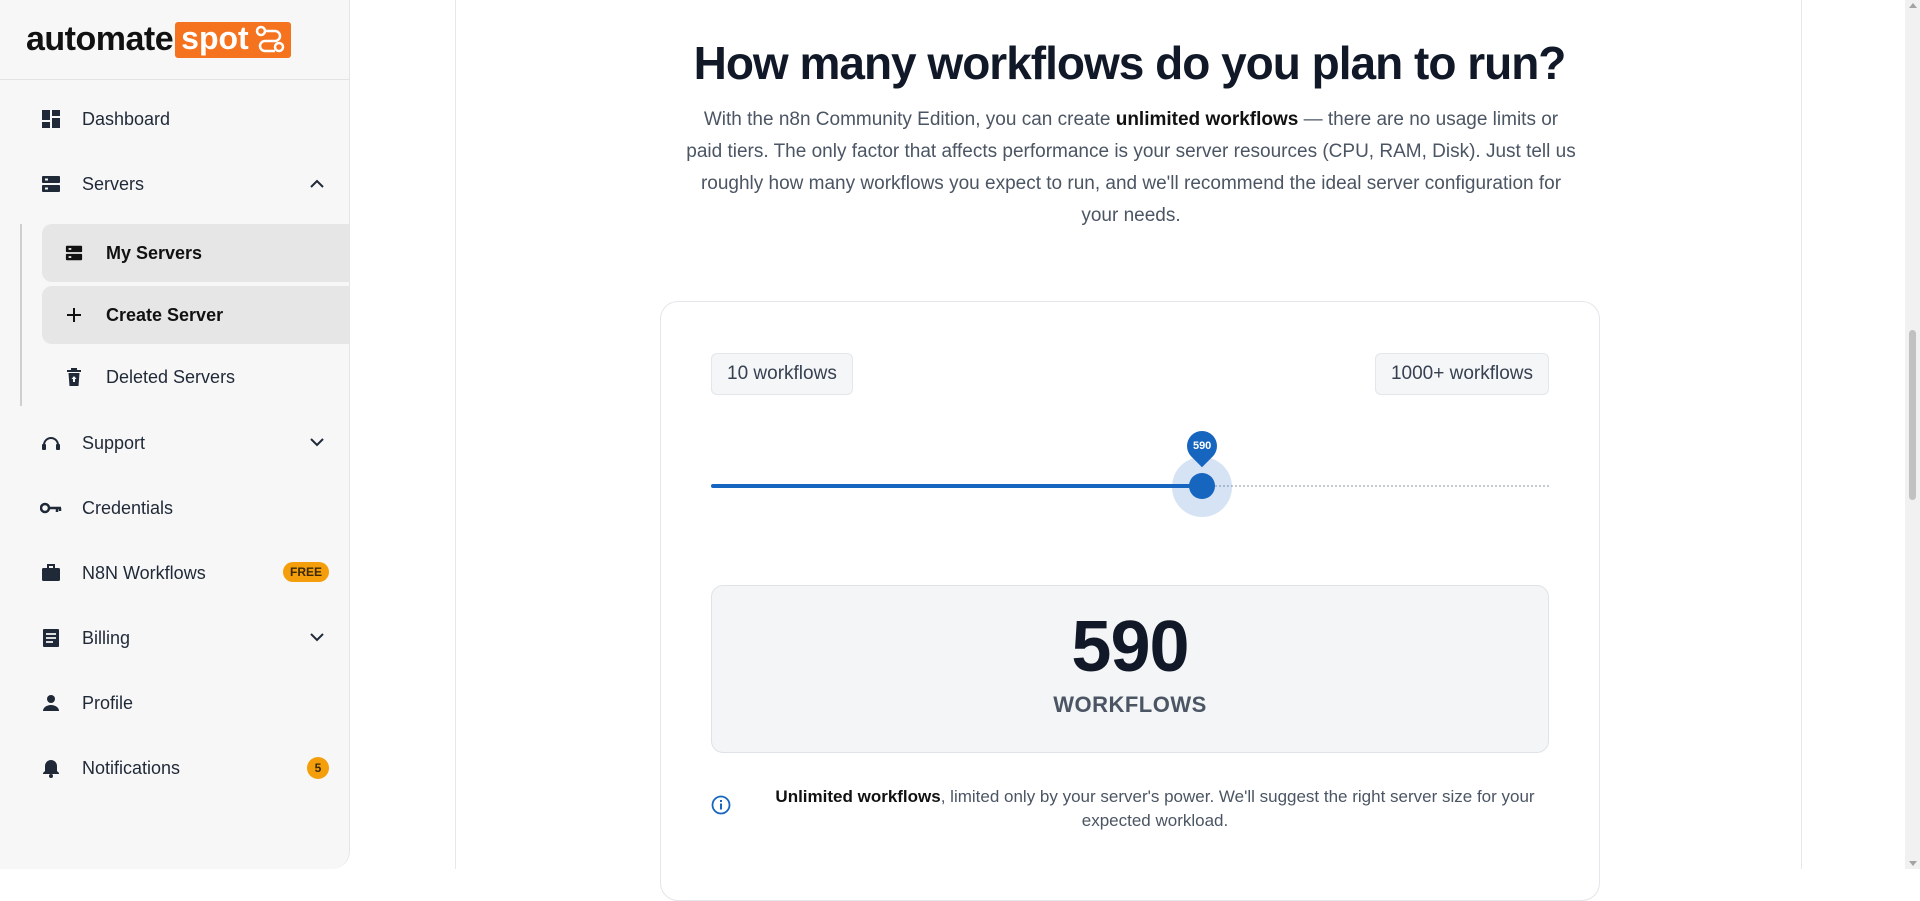  Describe the element at coordinates (108, 702) in the screenshot. I see `sidebar-item-label: Profile` at that location.